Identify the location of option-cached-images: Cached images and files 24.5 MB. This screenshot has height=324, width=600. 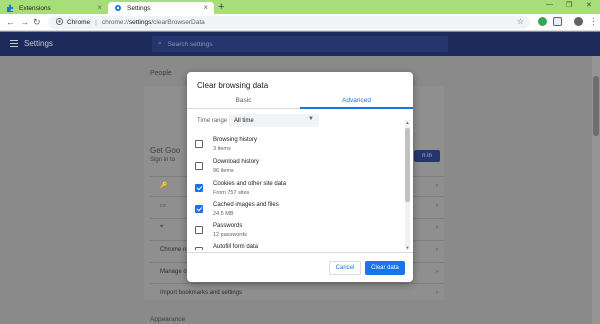
(297, 211).